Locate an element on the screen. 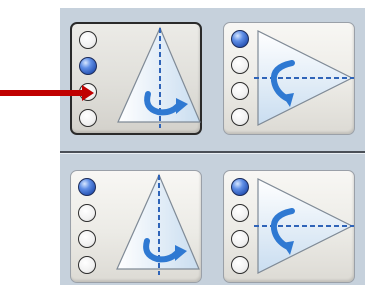 The width and height of the screenshot is (365, 285). rotation-button-top-right is located at coordinates (289, 78).